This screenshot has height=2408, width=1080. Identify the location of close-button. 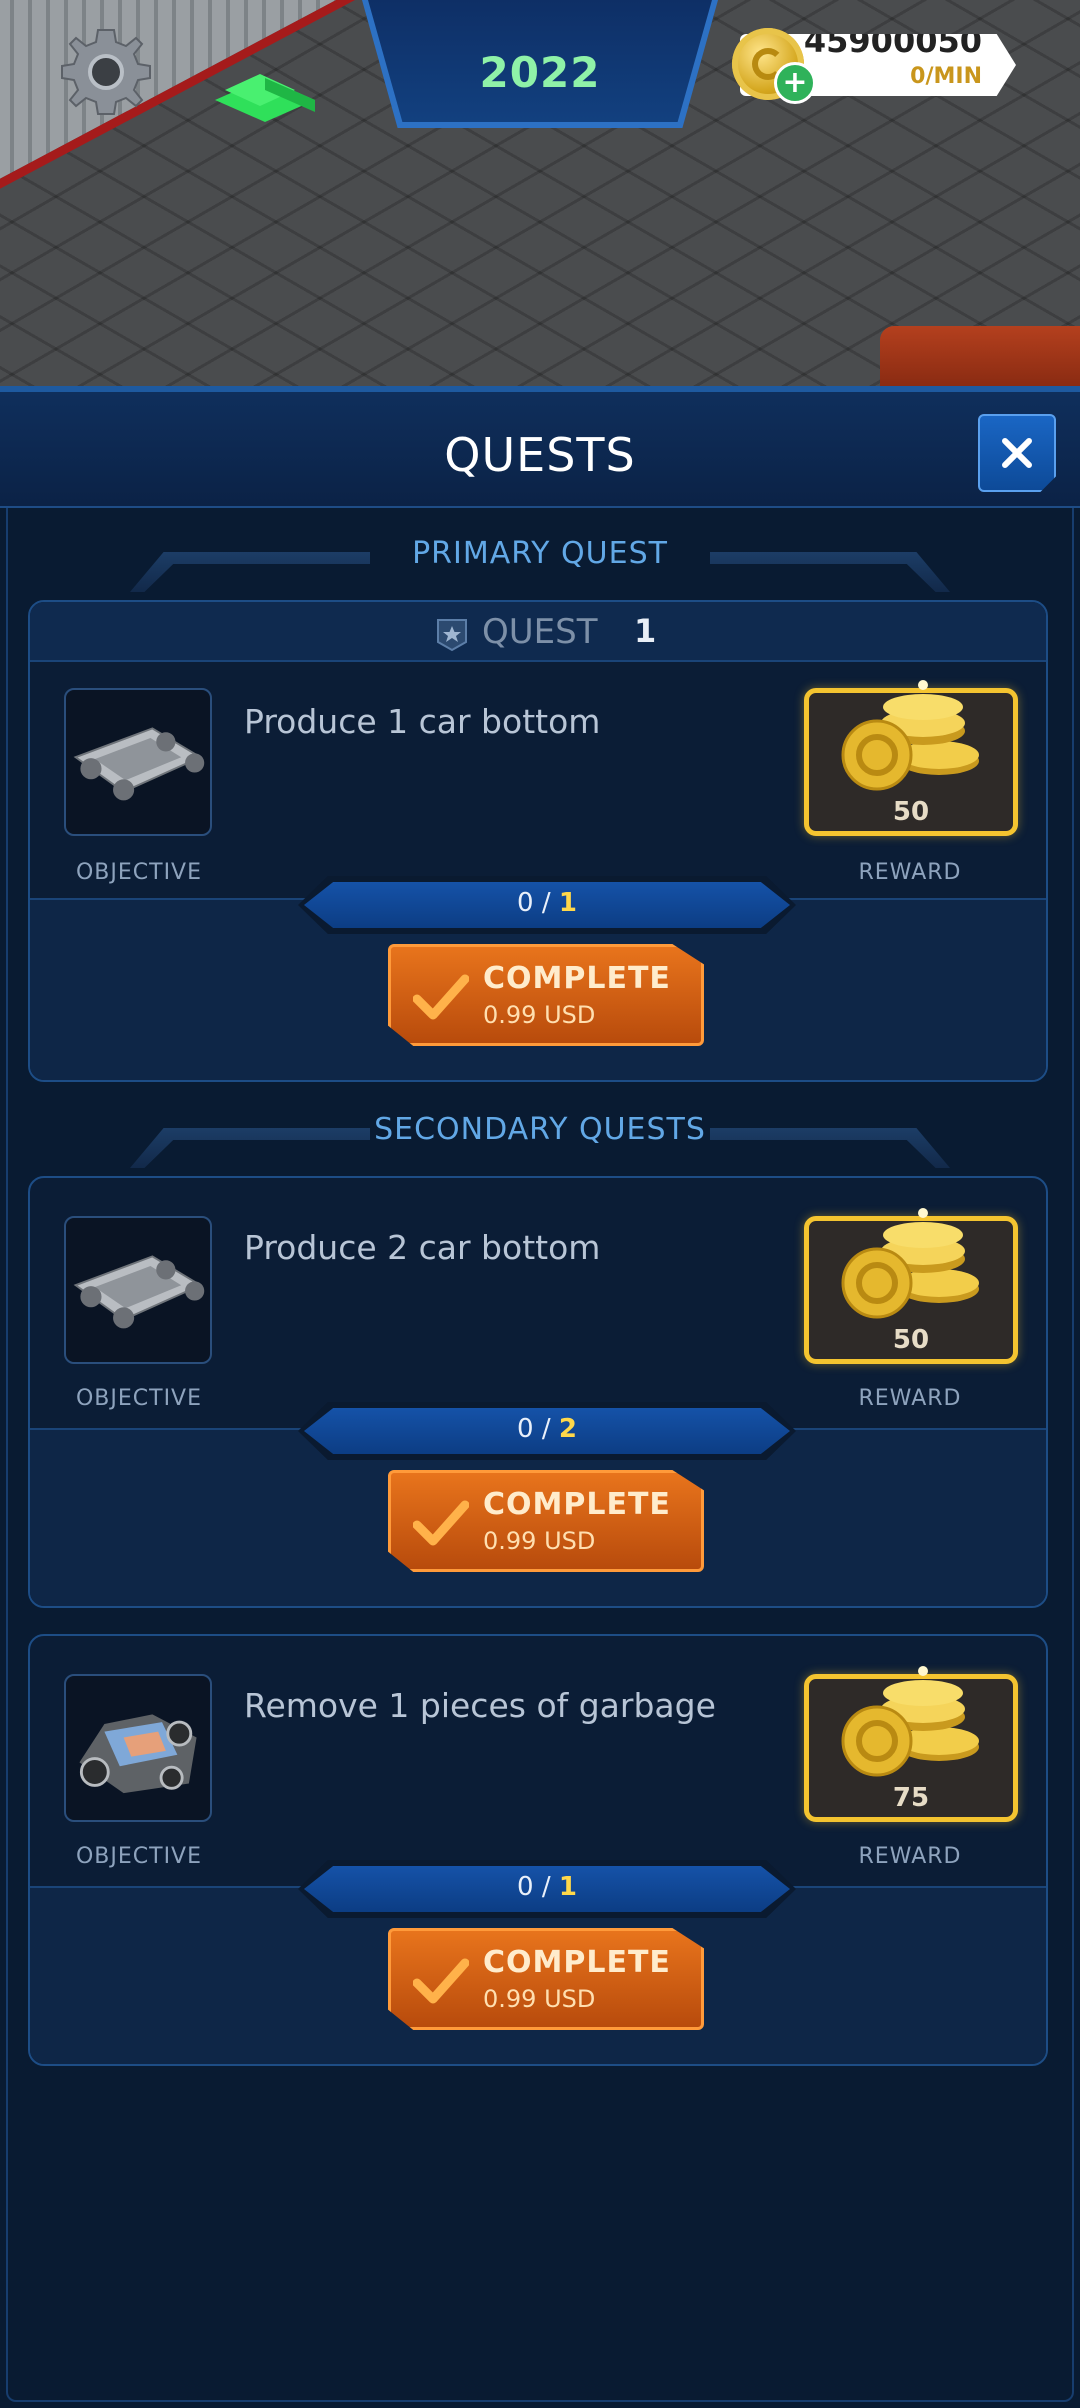
(1017, 453).